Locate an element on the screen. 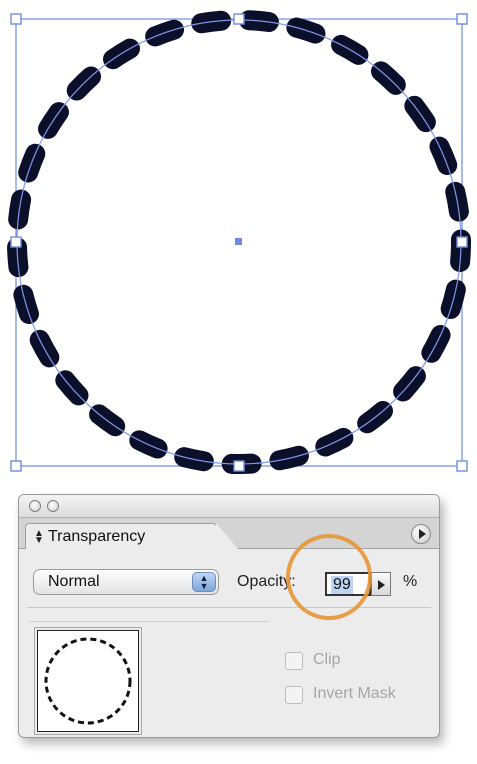  panel-tabstrip: ▲ ▼ Transparency is located at coordinates (229, 533).